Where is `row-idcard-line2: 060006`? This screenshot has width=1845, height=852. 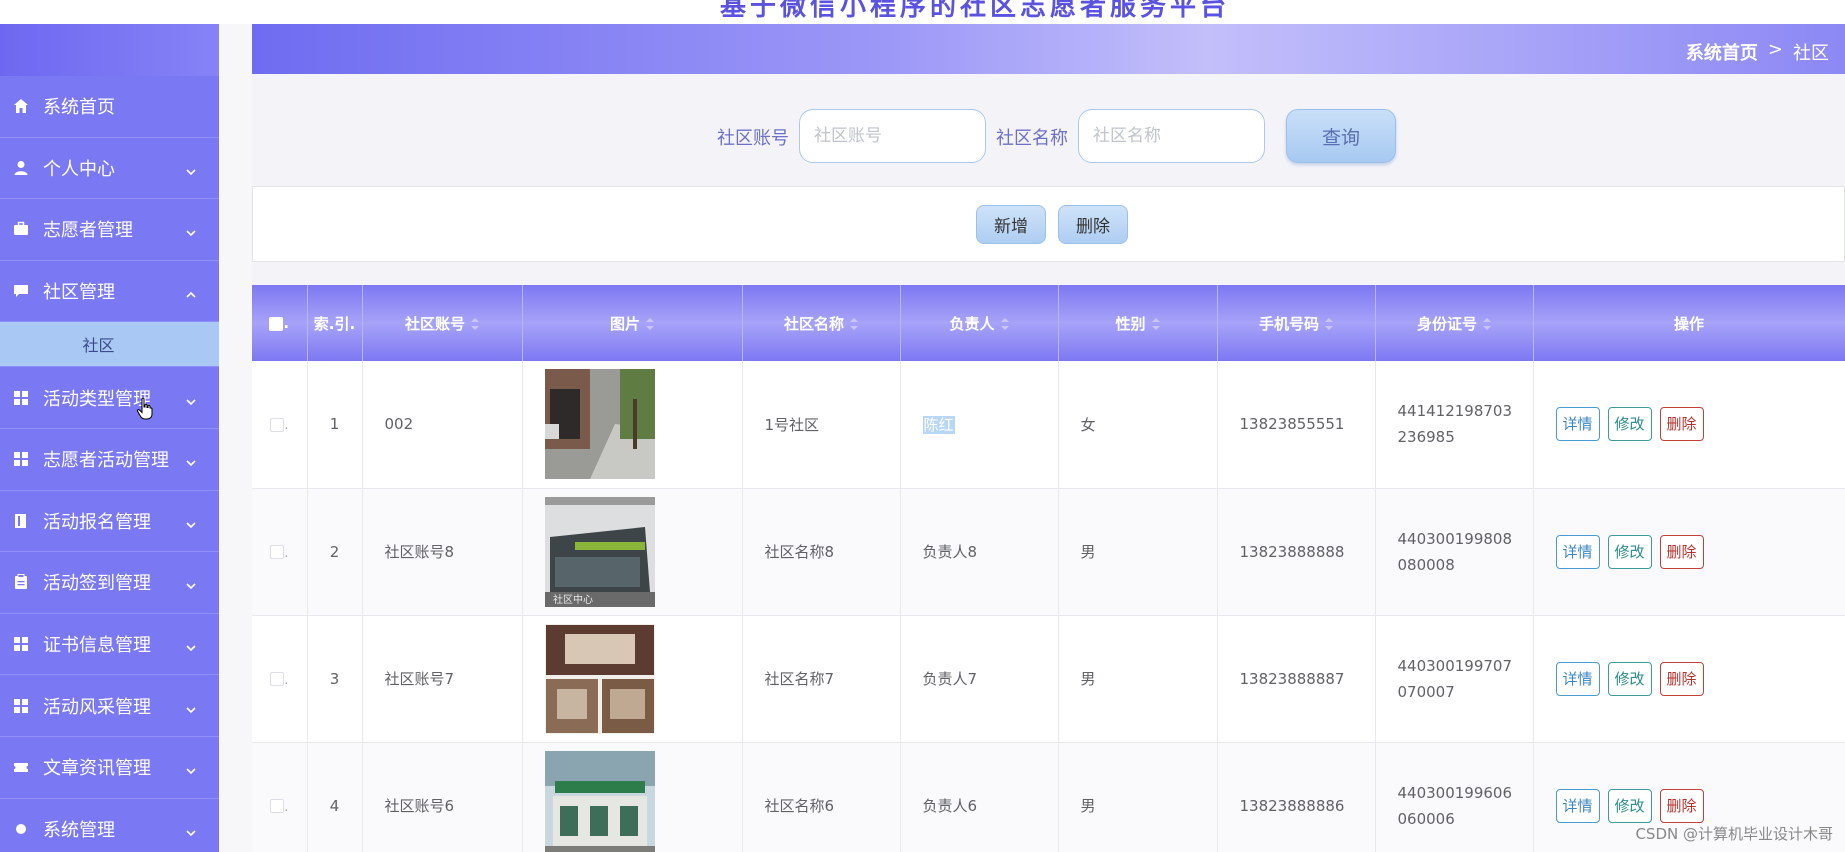 row-idcard-line2: 060006 is located at coordinates (1426, 818).